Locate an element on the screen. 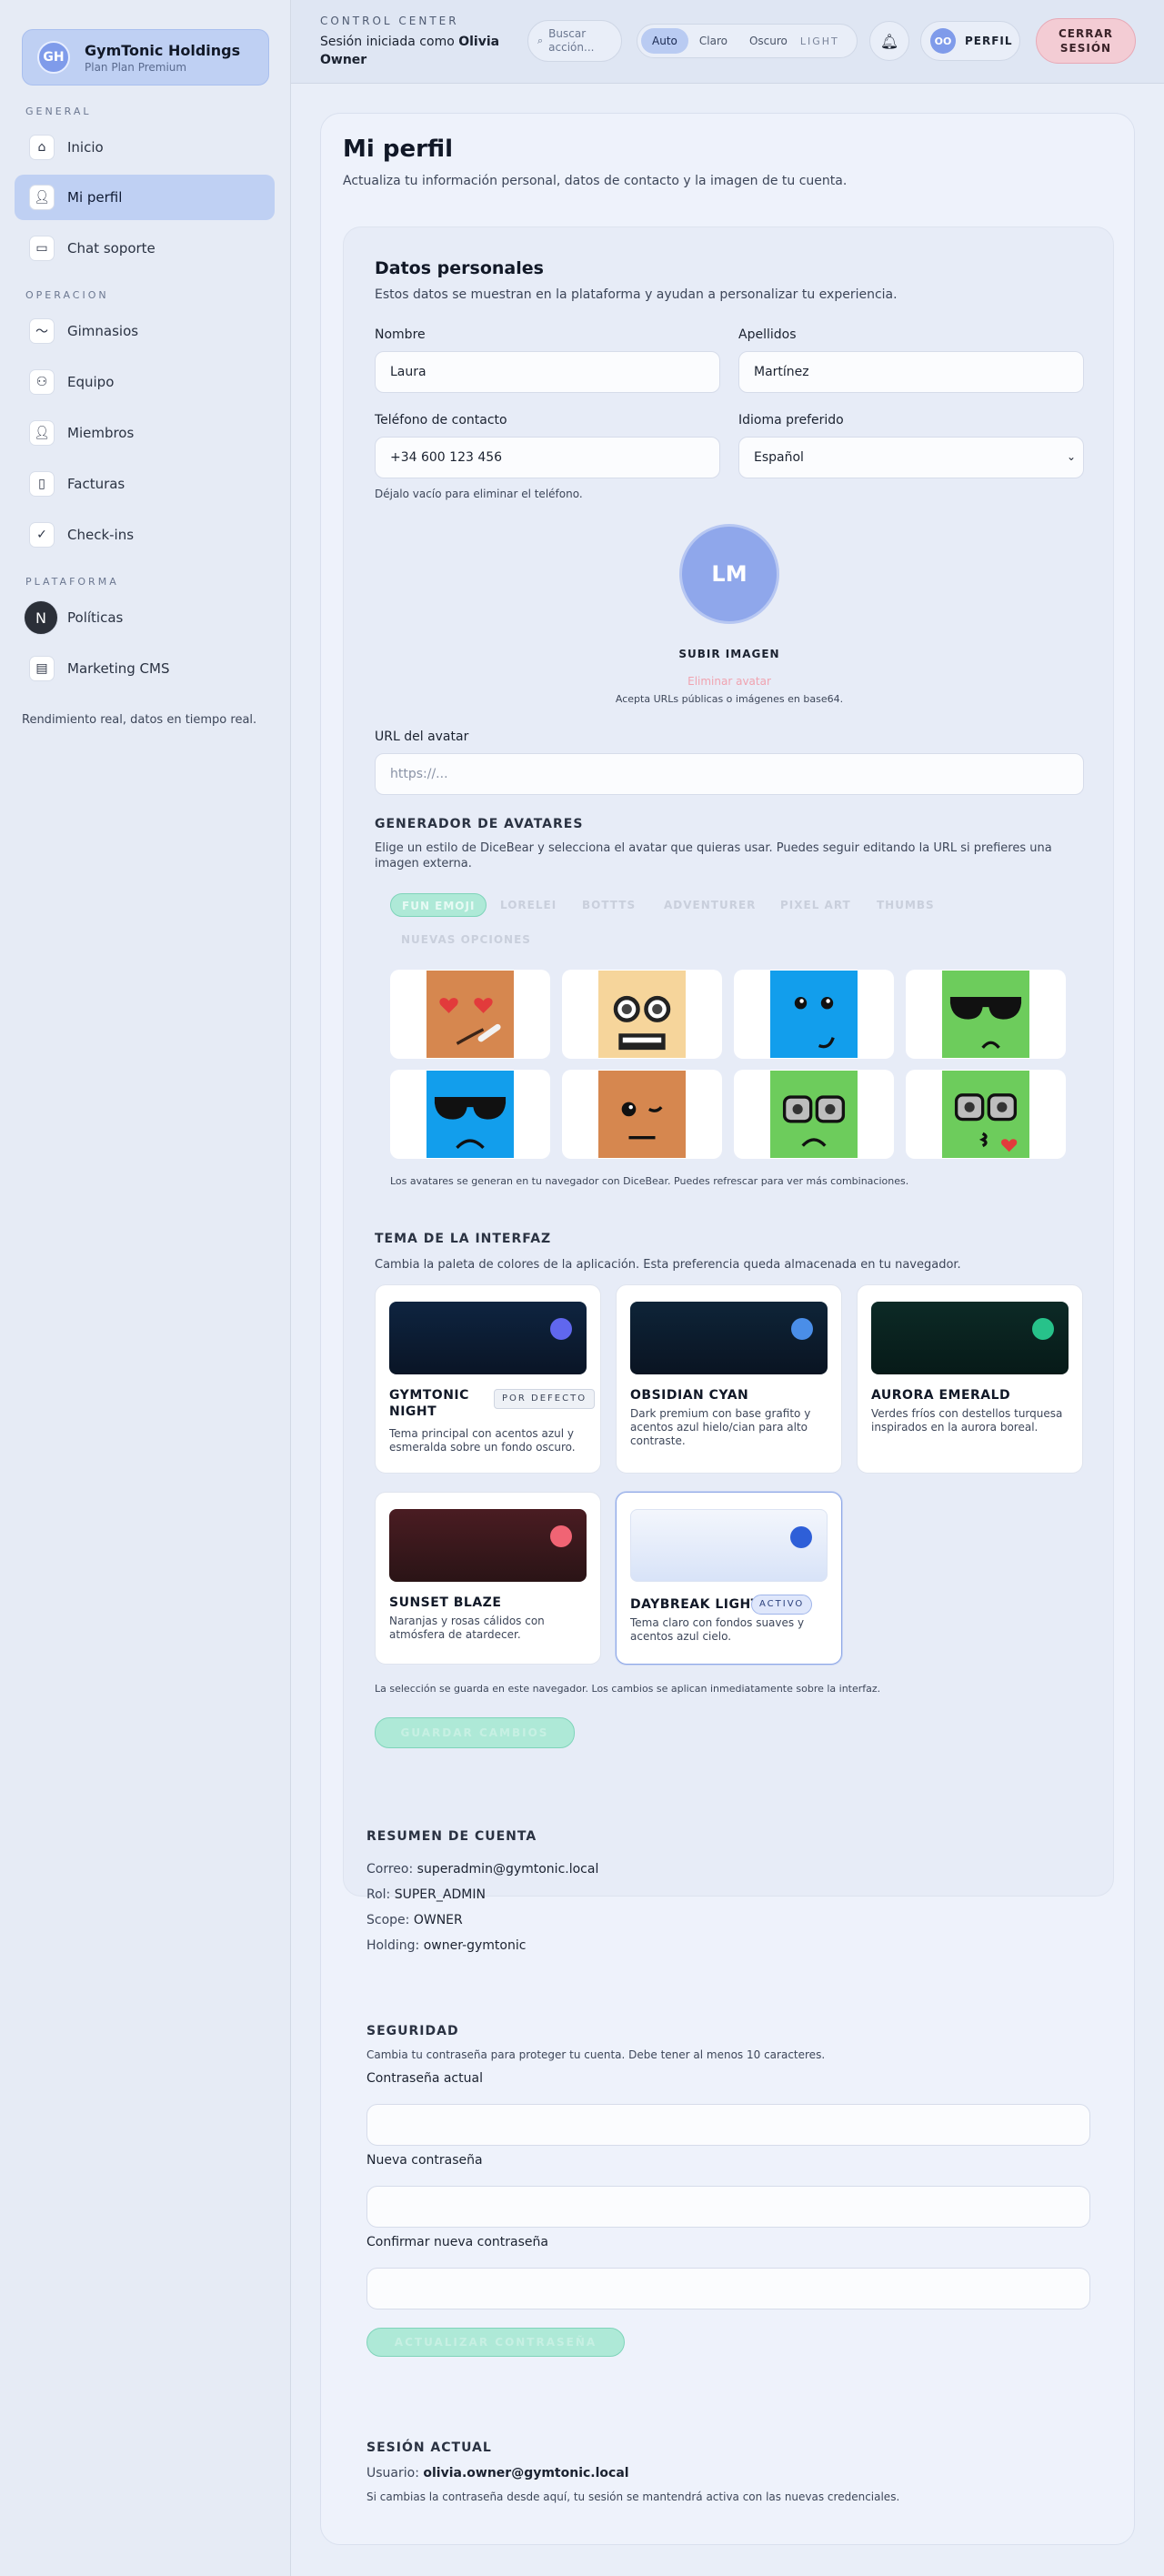 The height and width of the screenshot is (2576, 1164). sidebar-item-gimnasios: 〜 Gimnasios is located at coordinates (145, 331).